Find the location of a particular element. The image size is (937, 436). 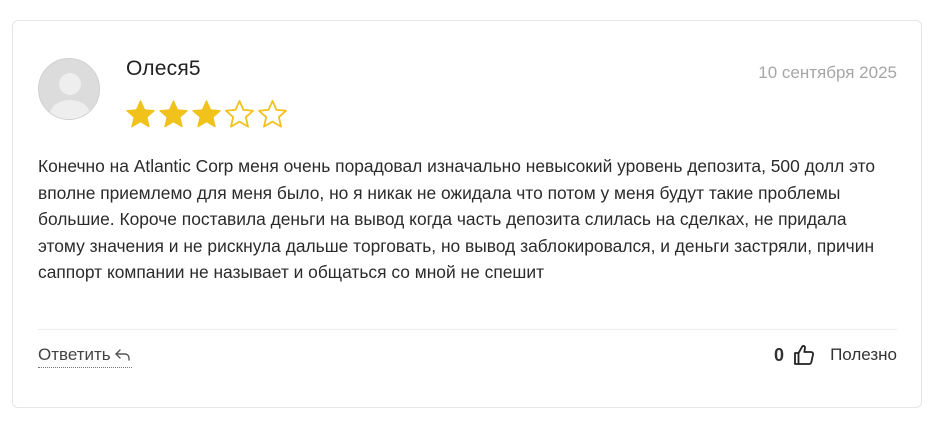

avatar is located at coordinates (69, 89).